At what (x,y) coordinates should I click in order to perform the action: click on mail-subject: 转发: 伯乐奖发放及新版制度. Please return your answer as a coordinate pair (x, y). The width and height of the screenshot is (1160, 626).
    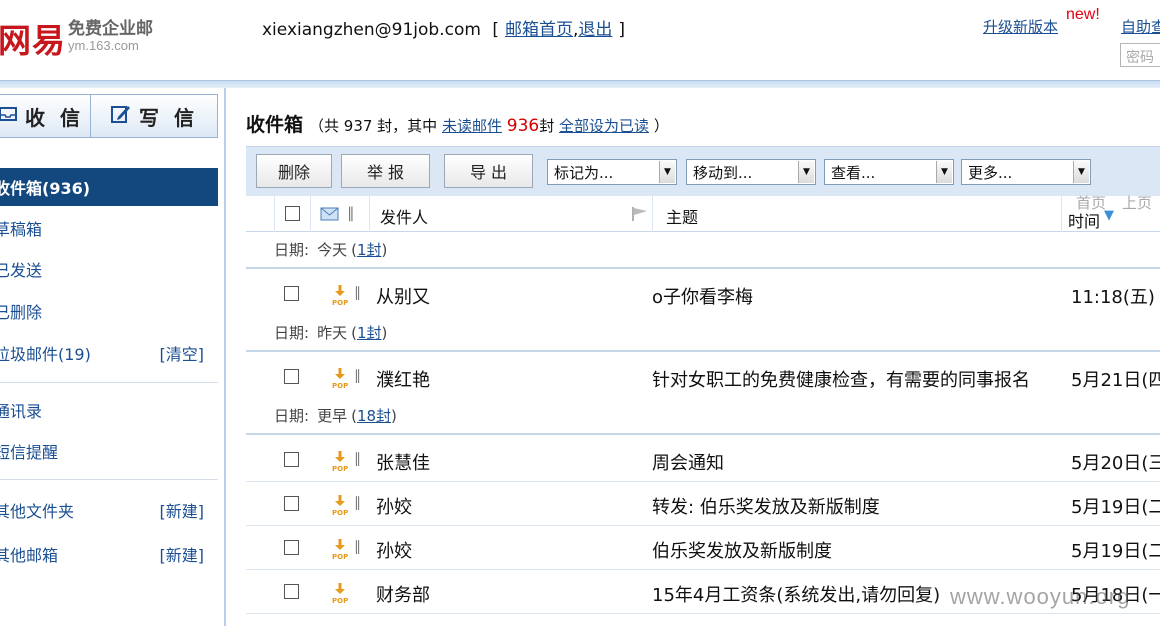
    Looking at the image, I should click on (859, 506).